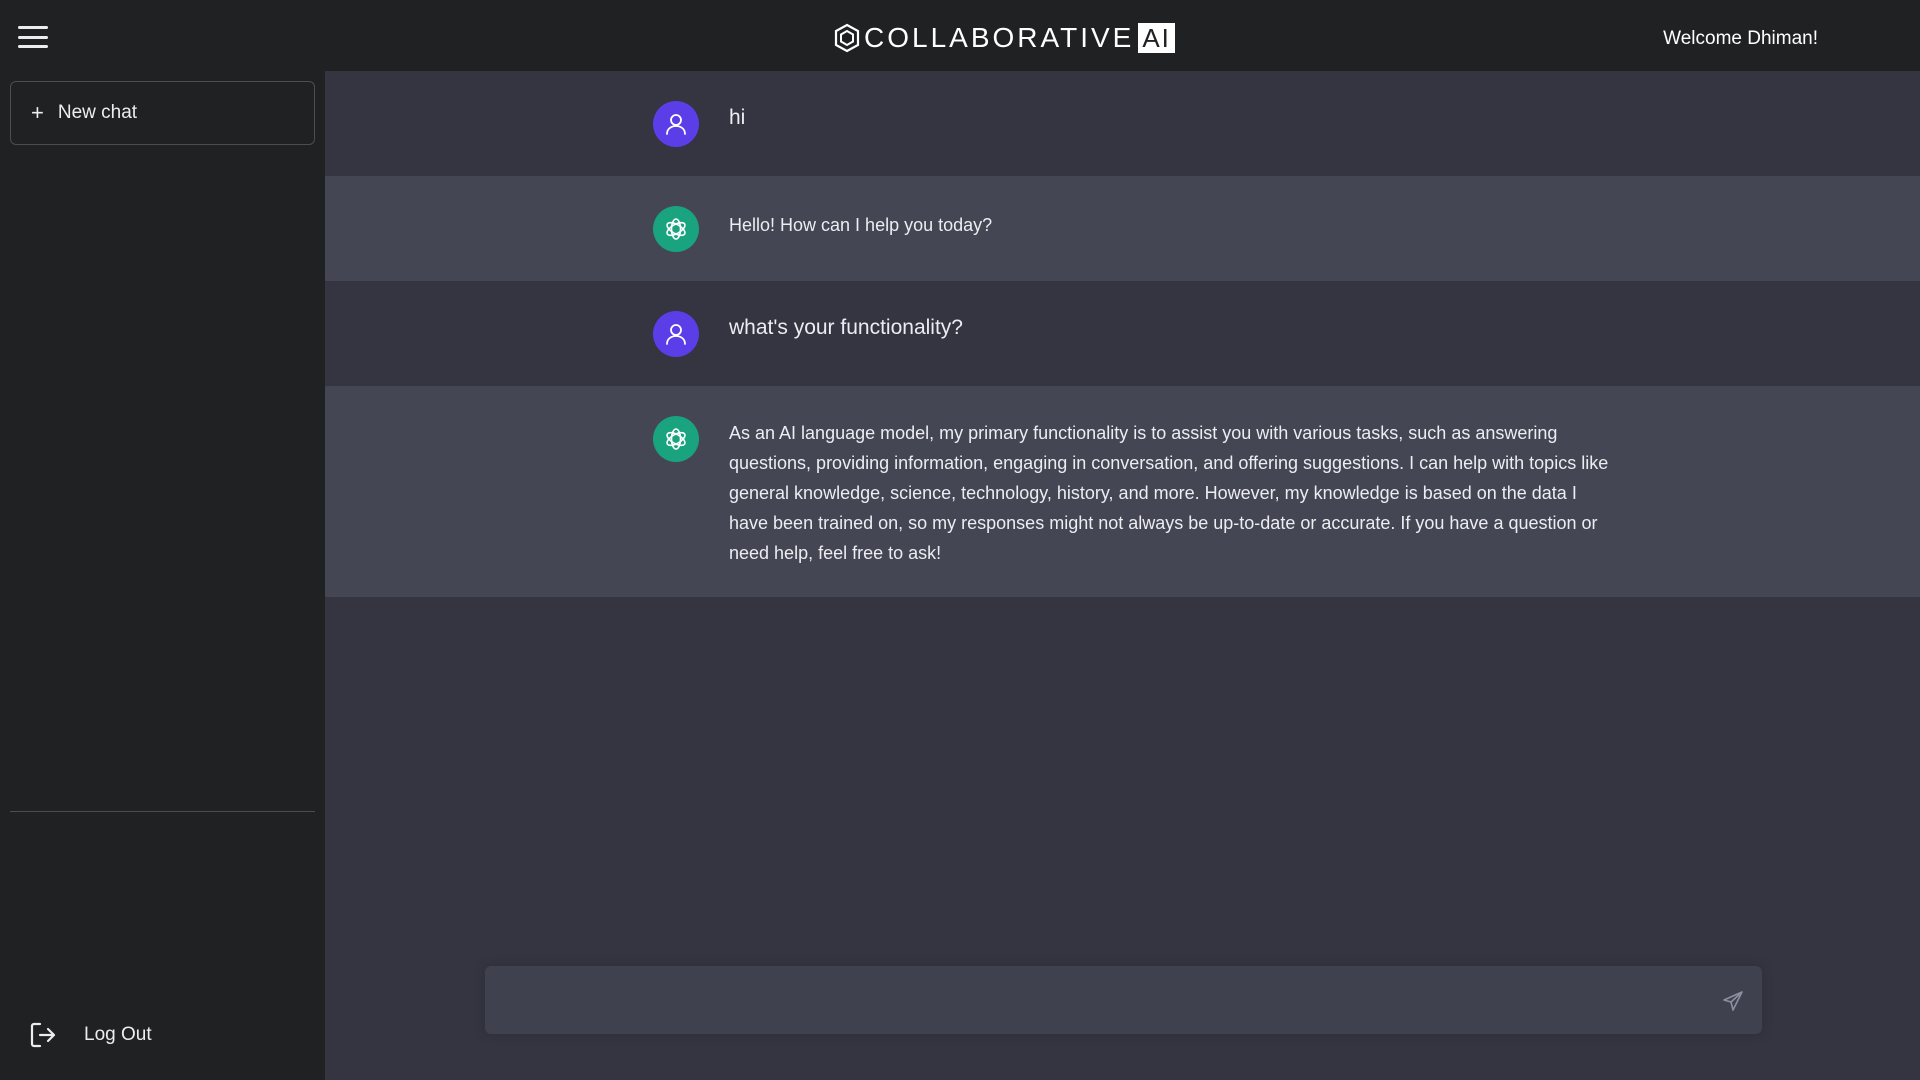 The width and height of the screenshot is (1920, 1080). What do you see at coordinates (33, 37) in the screenshot?
I see `hamburger-menu-icon` at bounding box center [33, 37].